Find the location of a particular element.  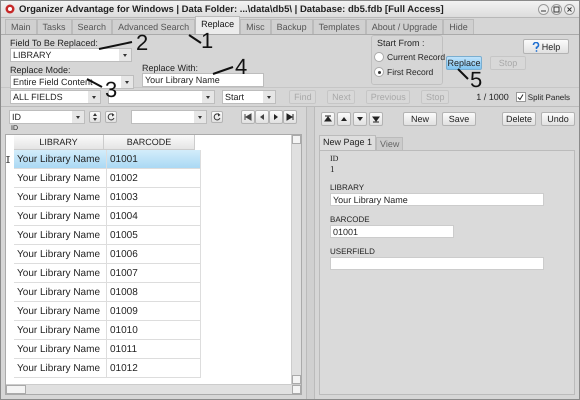

tab: About / Upgrade is located at coordinates (405, 26).